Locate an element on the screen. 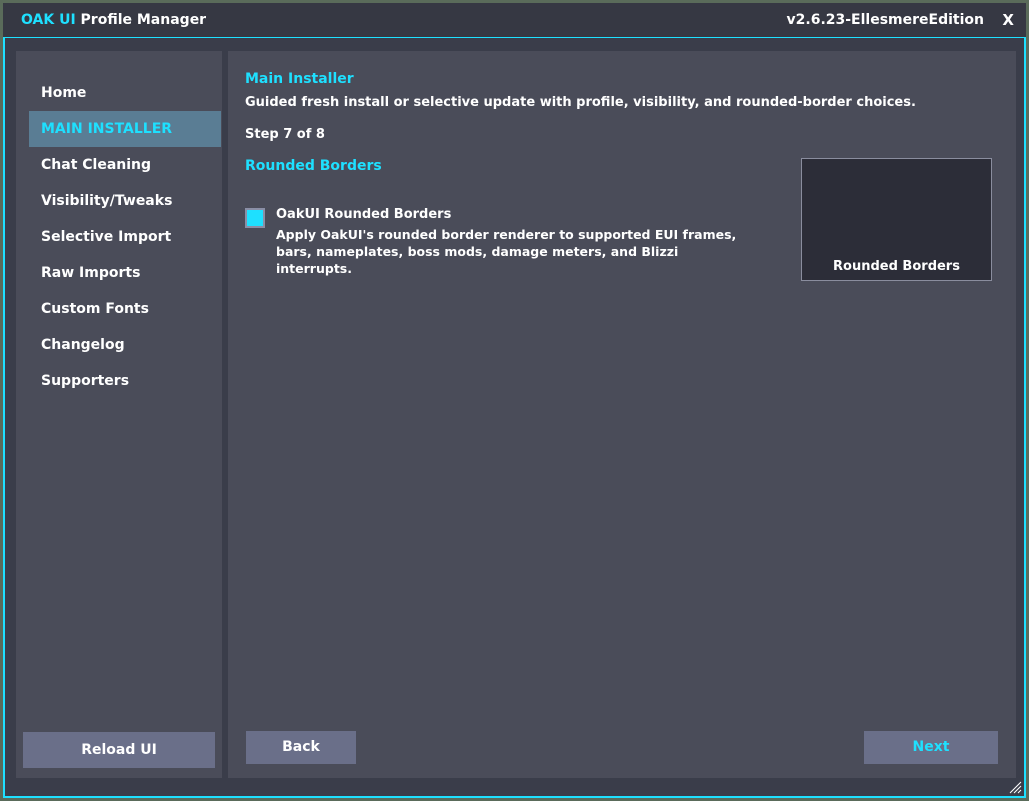 The height and width of the screenshot is (801, 1029). sidebar-item-main-installer: MAIN INSTALLER is located at coordinates (125, 129).